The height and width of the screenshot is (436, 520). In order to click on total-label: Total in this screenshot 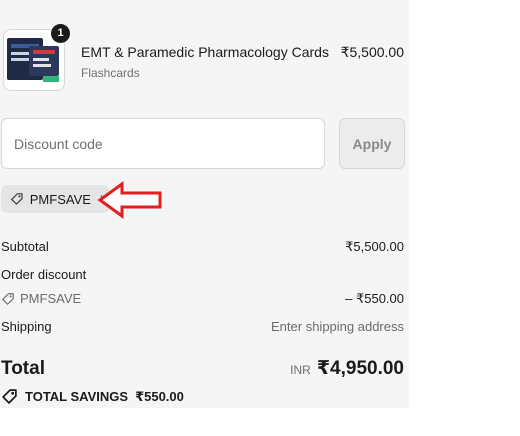, I will do `click(23, 368)`.